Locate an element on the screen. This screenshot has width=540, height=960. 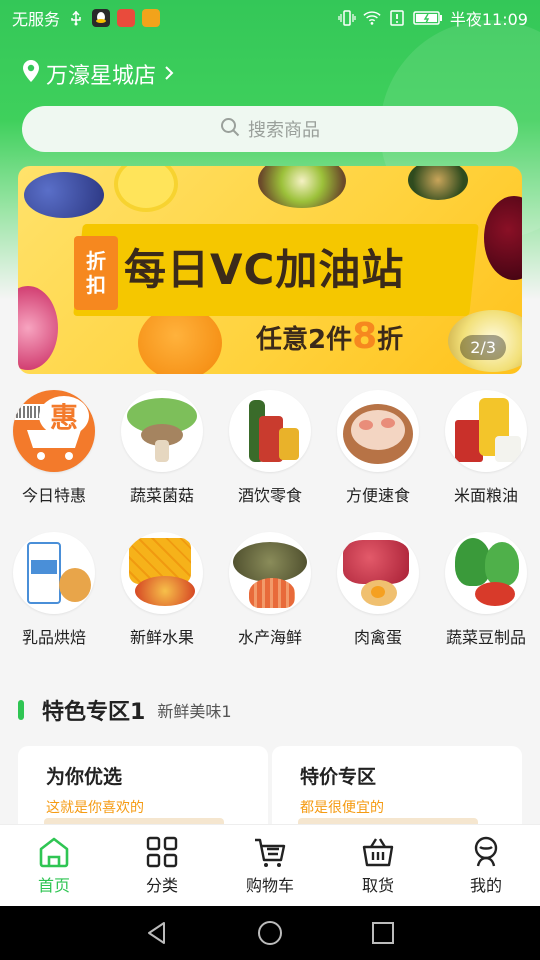
tab-label: 我的 is located at coordinates (485, 885).